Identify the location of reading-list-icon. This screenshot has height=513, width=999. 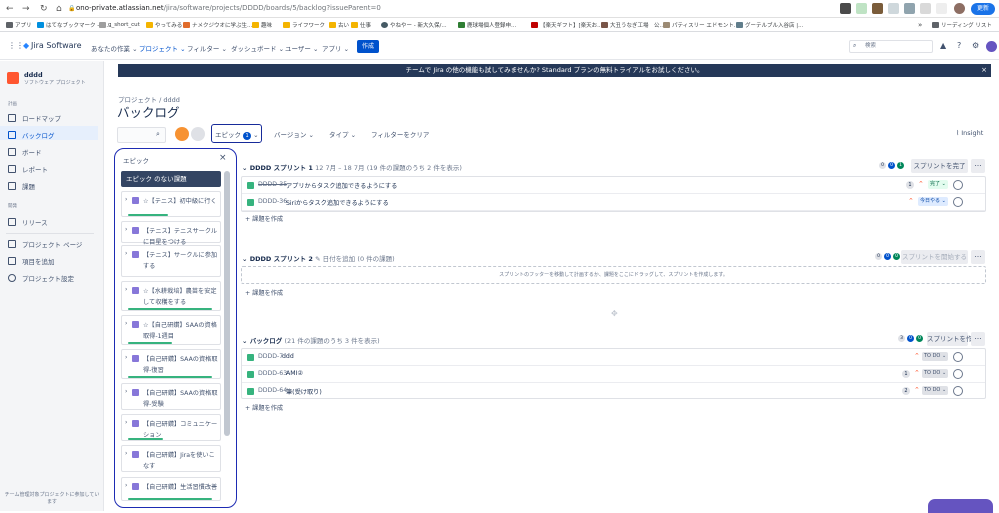
(941, 8).